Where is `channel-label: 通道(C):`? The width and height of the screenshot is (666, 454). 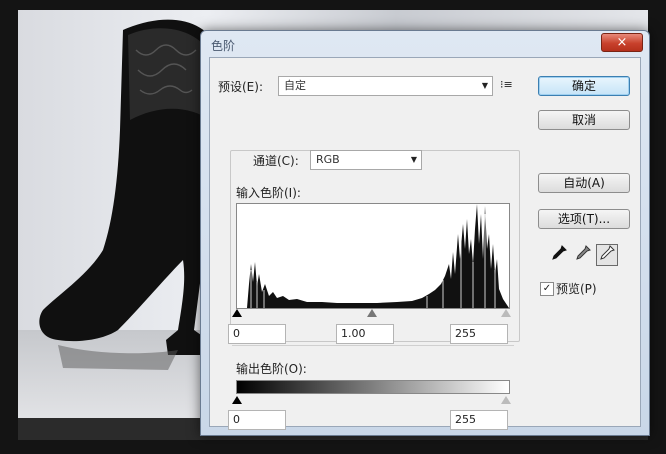 channel-label: 通道(C): is located at coordinates (276, 160).